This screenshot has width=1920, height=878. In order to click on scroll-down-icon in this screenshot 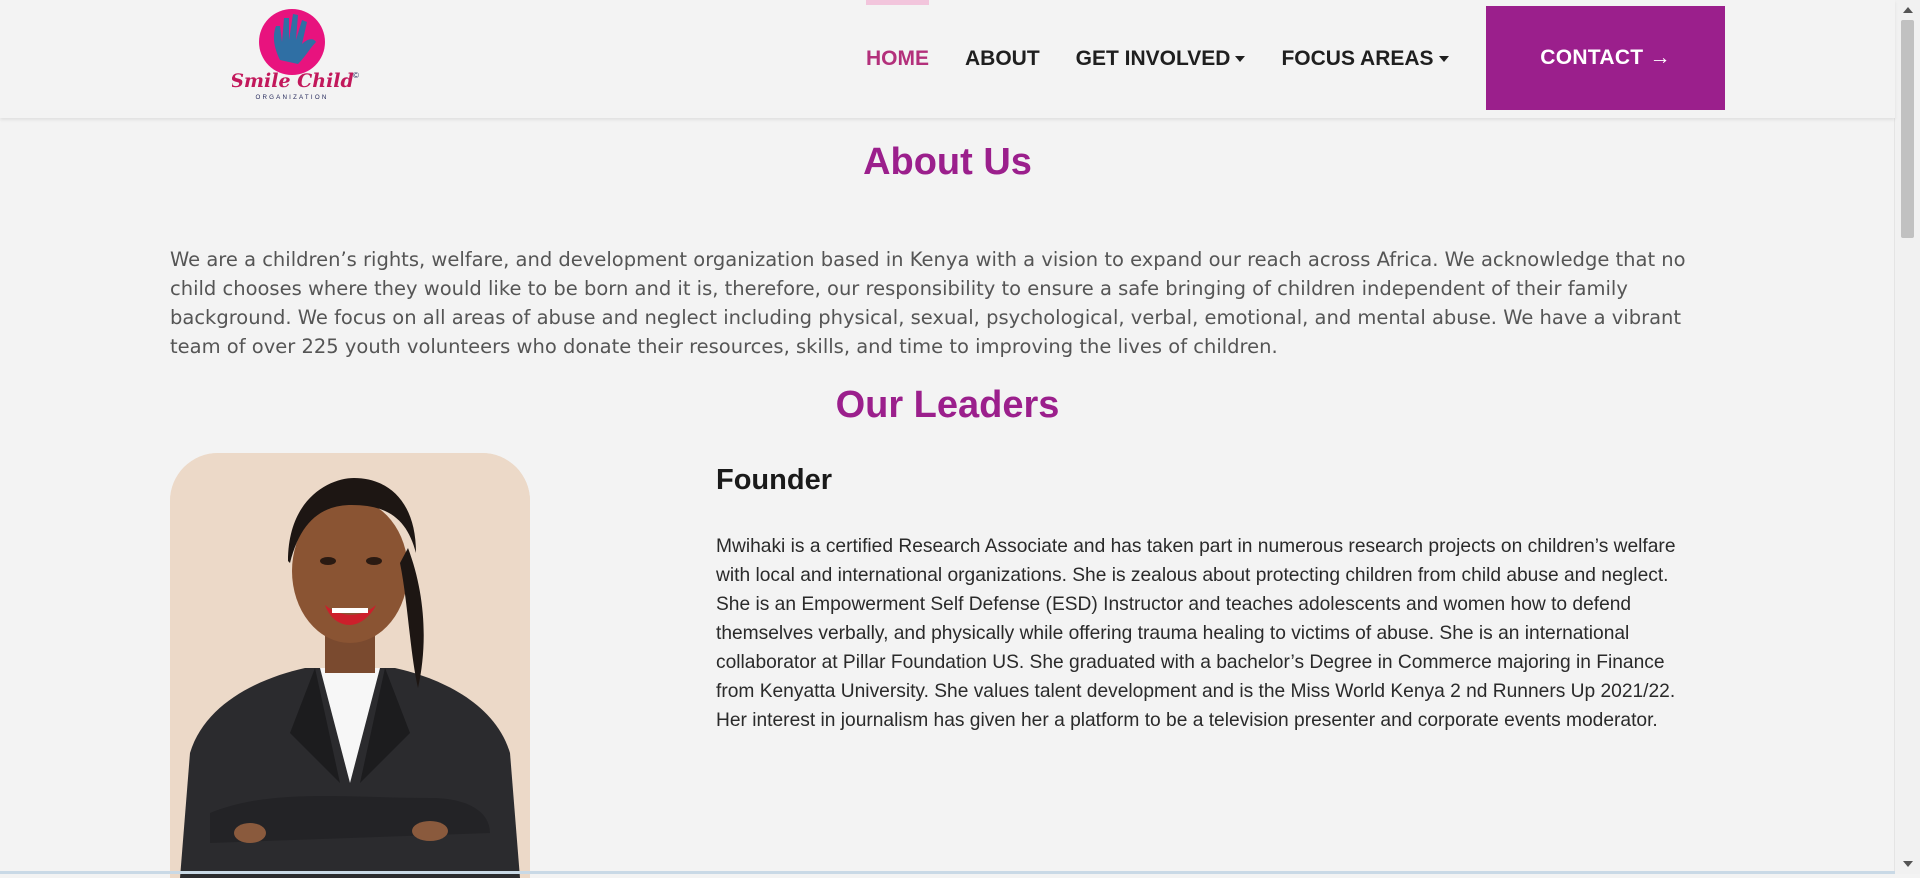, I will do `click(1908, 864)`.